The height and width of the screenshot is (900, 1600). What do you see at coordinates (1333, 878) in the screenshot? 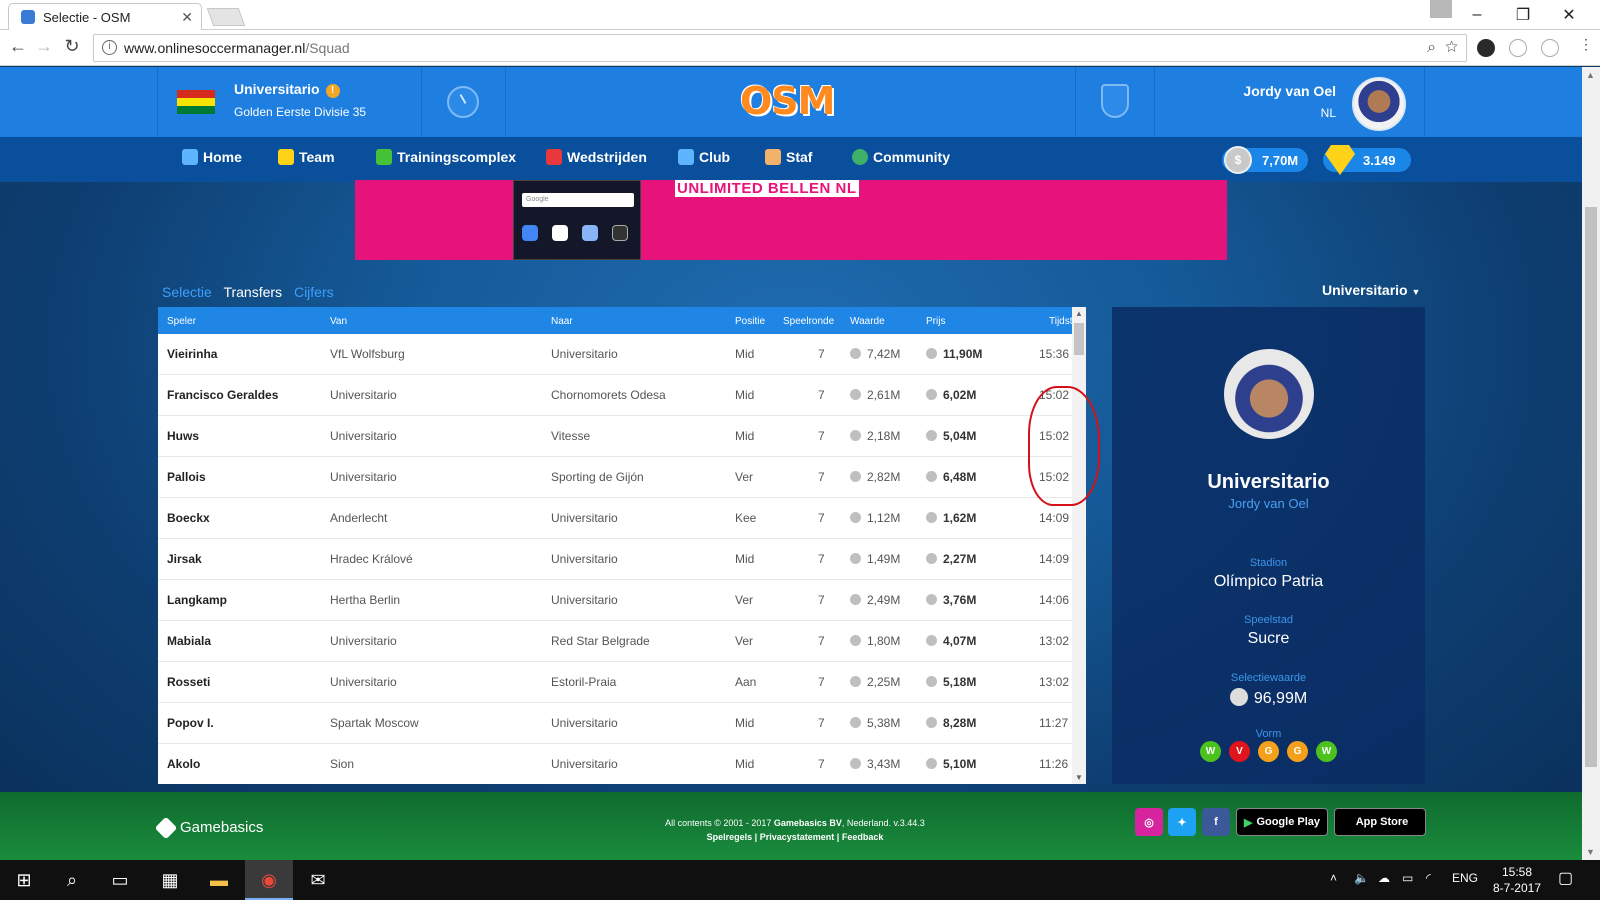
I see `tray-chevron-icon: ˄` at bounding box center [1333, 878].